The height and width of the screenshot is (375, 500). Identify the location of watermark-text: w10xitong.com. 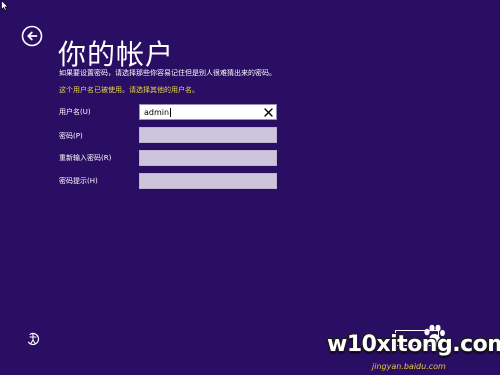
(413, 344).